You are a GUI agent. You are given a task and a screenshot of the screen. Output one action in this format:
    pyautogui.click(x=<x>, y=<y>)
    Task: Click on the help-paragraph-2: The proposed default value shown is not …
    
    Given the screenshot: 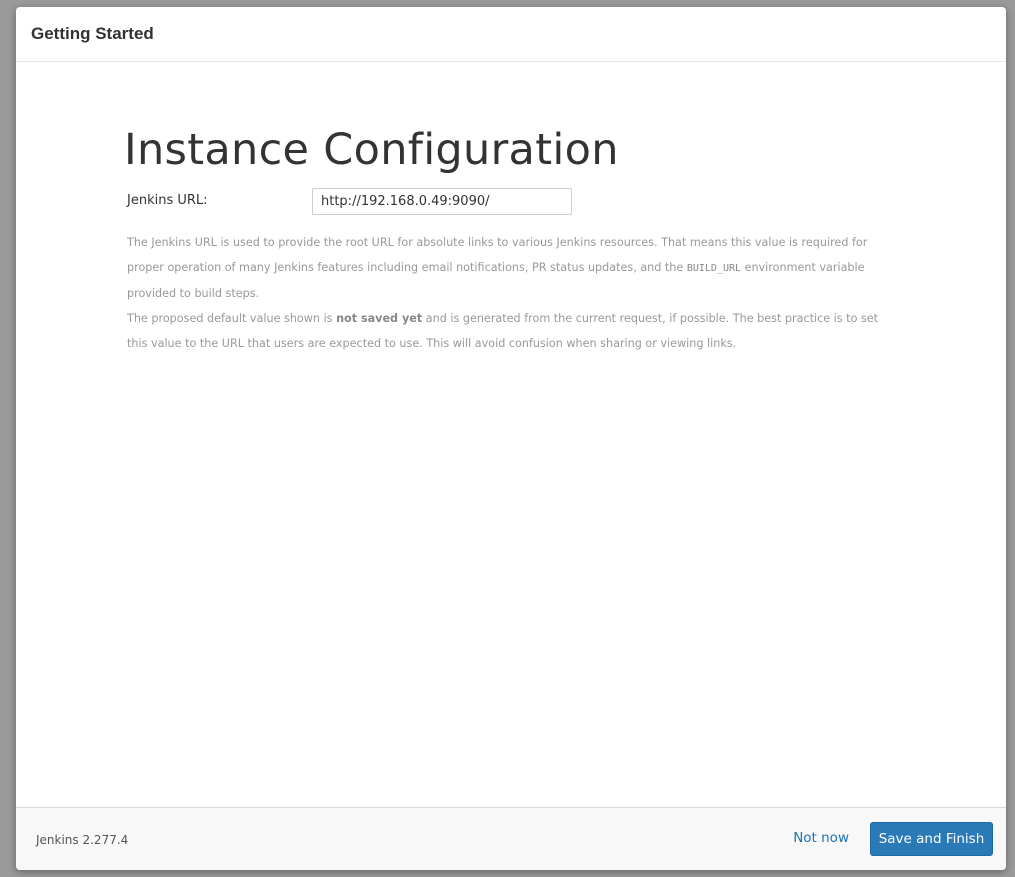 What is the action you would take?
    pyautogui.click(x=512, y=331)
    